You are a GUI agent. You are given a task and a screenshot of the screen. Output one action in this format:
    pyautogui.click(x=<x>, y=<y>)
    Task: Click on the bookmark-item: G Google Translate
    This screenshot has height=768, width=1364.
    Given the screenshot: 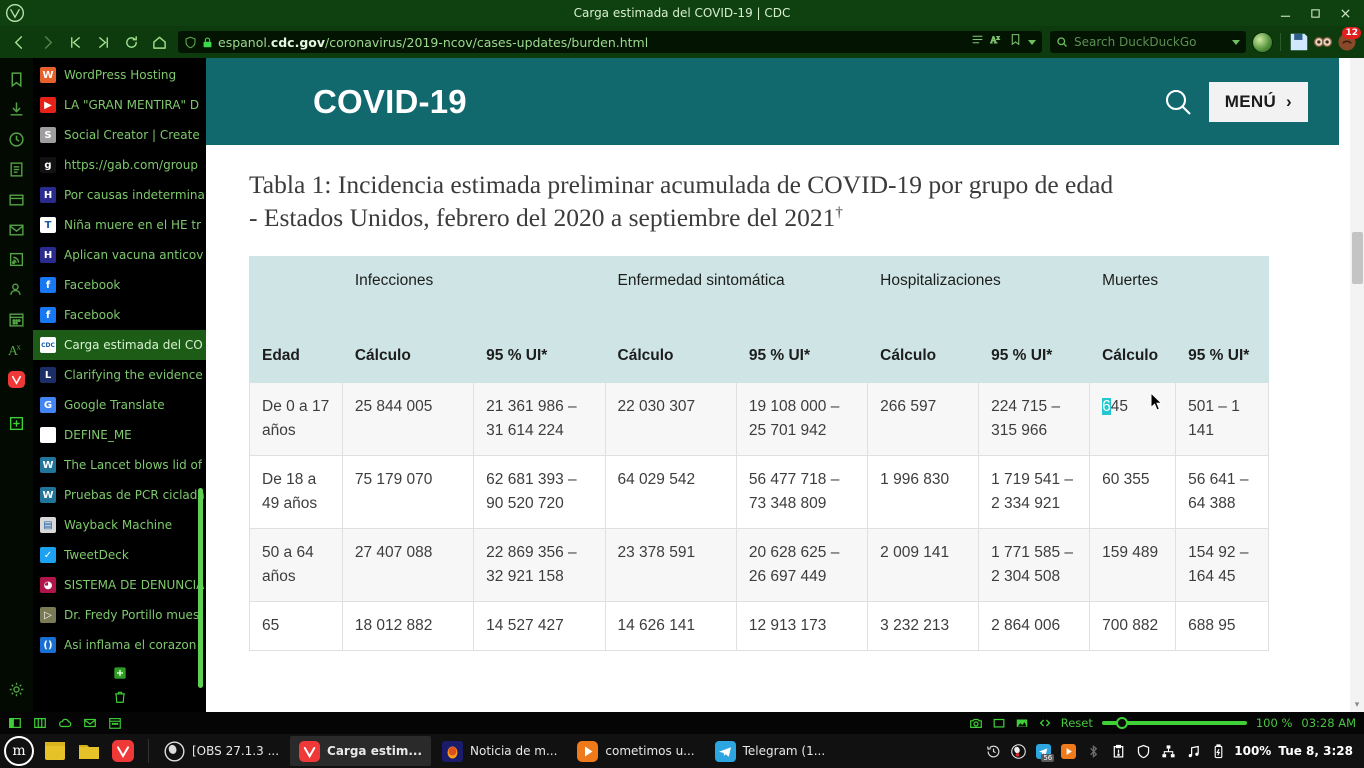 What is the action you would take?
    pyautogui.click(x=119, y=405)
    